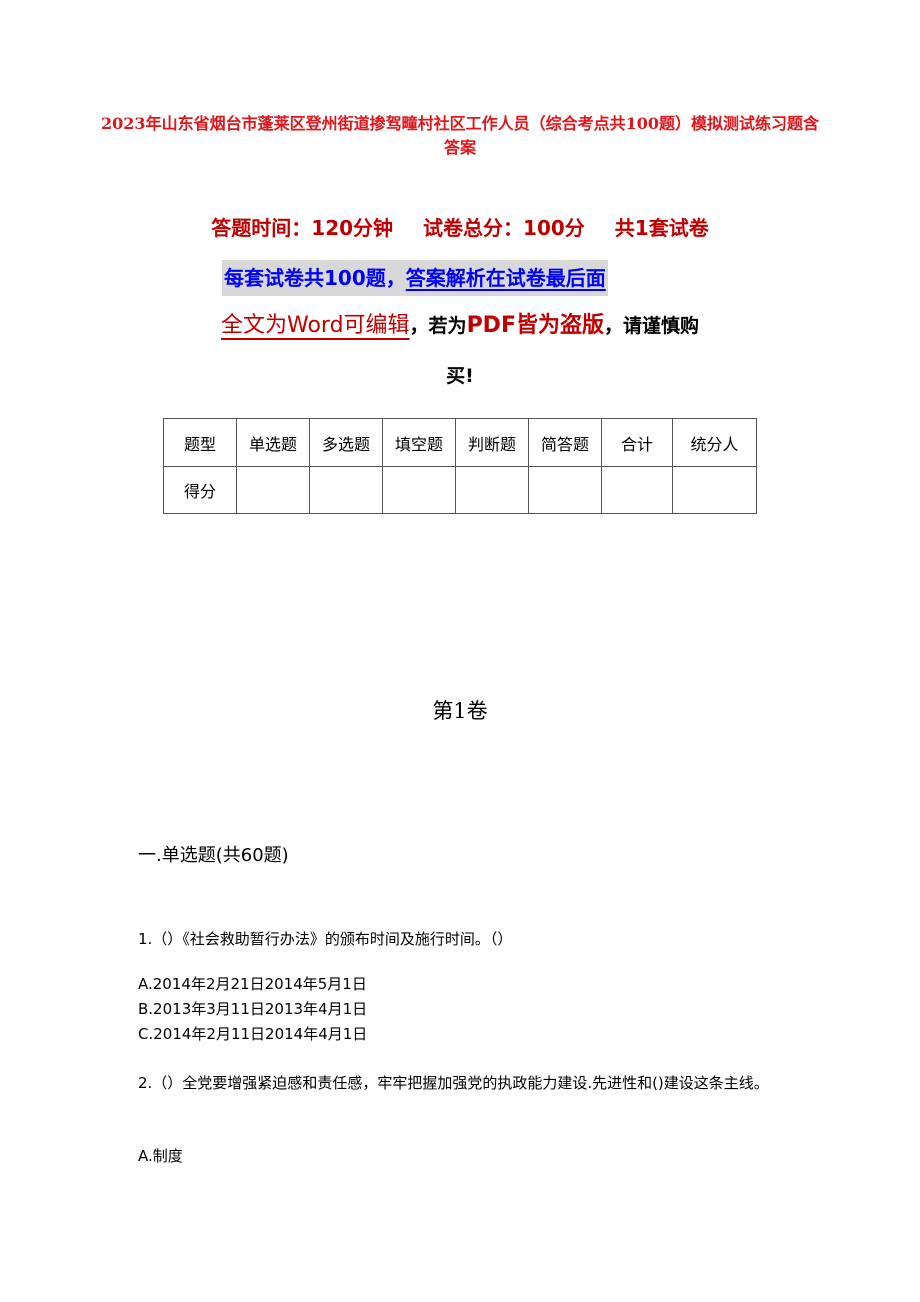 The width and height of the screenshot is (920, 1302). What do you see at coordinates (200, 490) in the screenshot?
I see `row-label: 得分` at bounding box center [200, 490].